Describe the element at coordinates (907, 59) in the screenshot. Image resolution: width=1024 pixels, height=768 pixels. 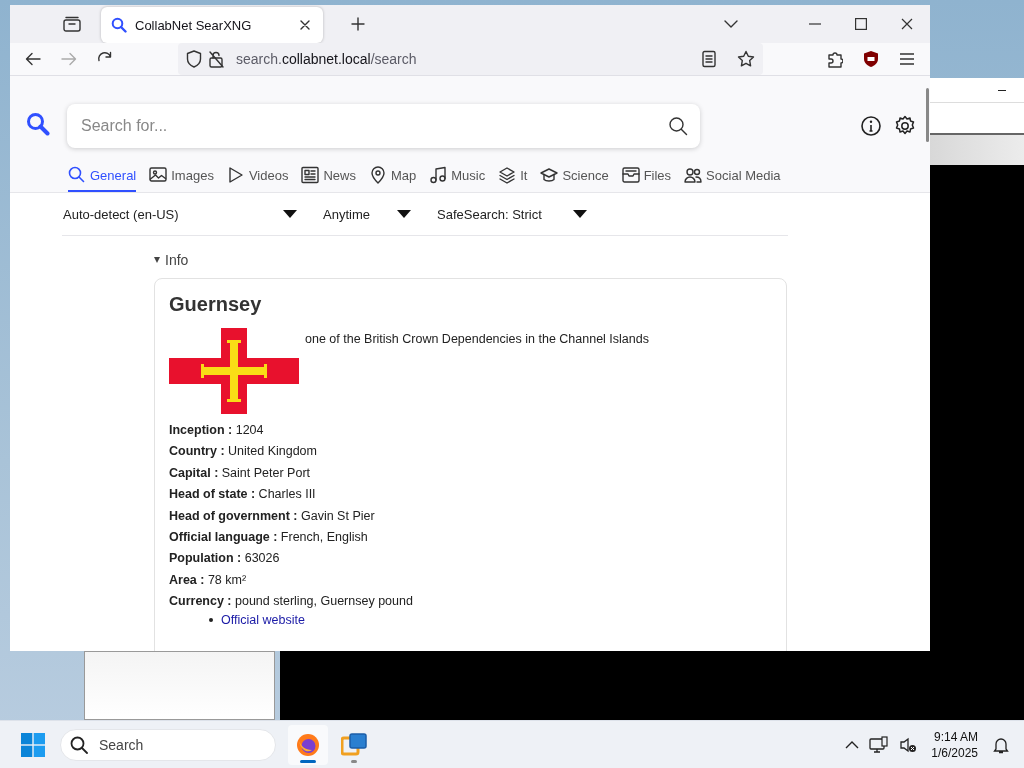
I see `hamburger-icon` at that location.